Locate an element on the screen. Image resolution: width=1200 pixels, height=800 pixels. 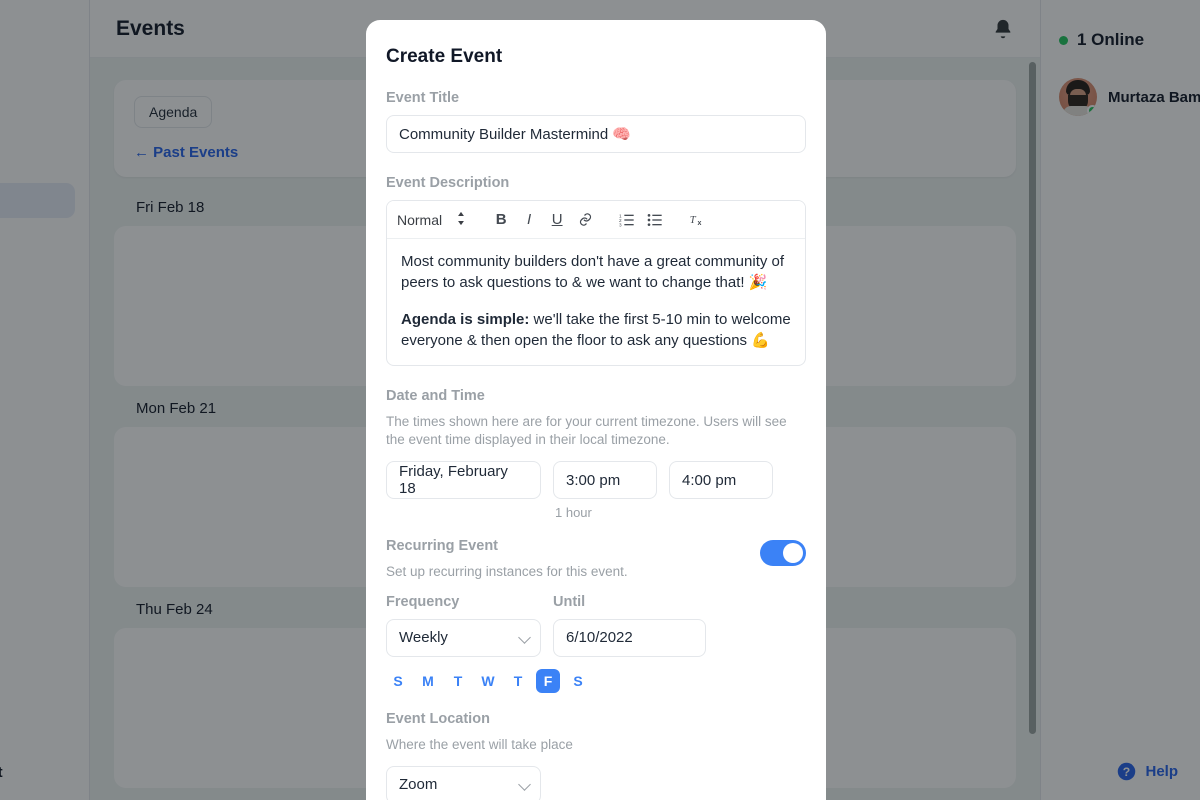
event-title-label: Event Title is located at coordinates (423, 98).